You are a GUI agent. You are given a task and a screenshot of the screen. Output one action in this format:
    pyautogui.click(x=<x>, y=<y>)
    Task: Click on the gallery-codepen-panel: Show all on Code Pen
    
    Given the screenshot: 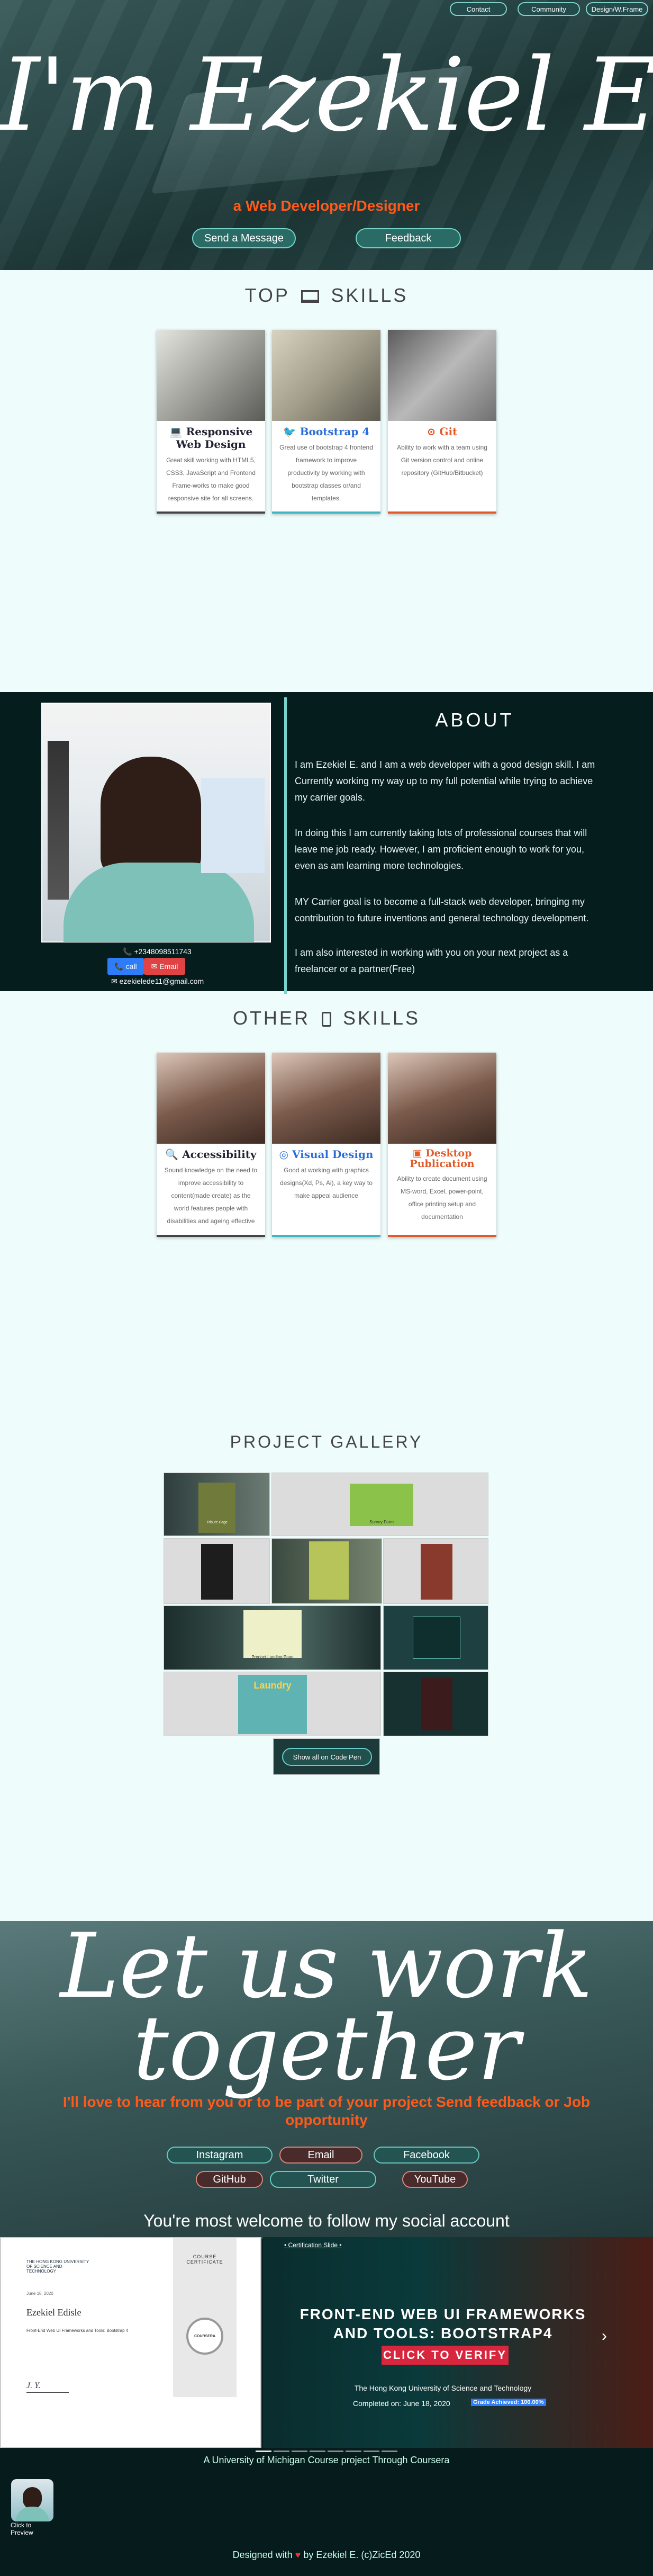 What is the action you would take?
    pyautogui.click(x=326, y=1756)
    